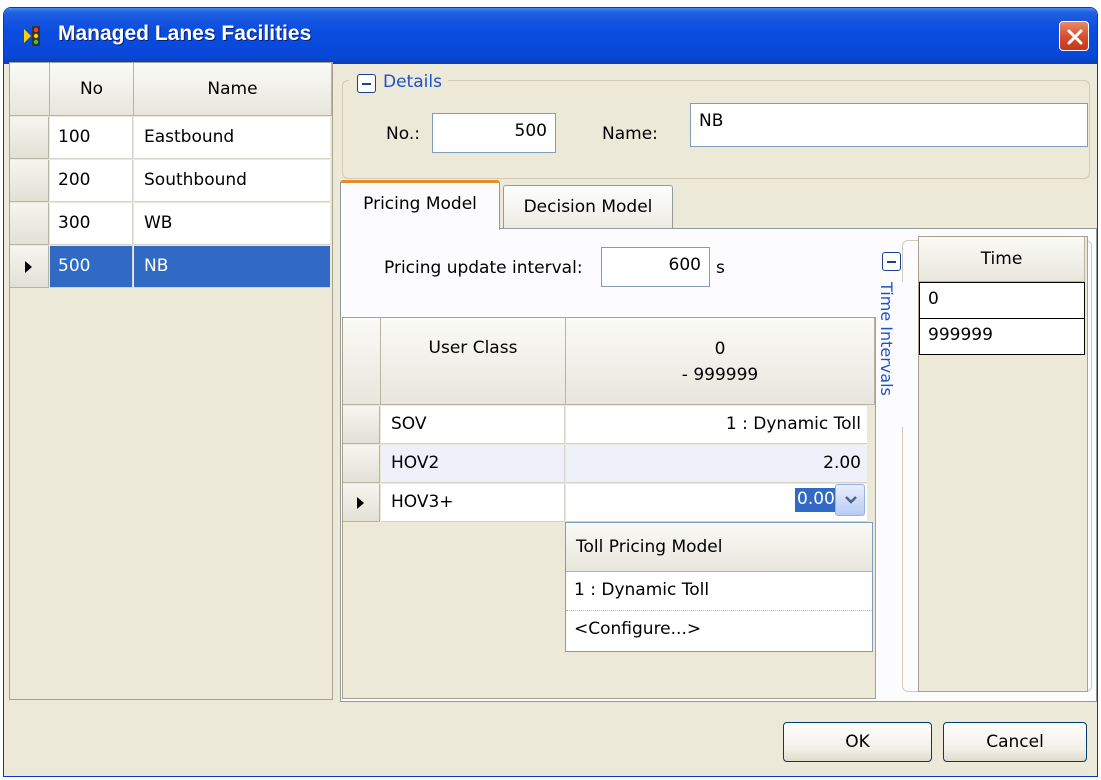 This screenshot has height=780, width=1101. Describe the element at coordinates (473, 361) in the screenshot. I see `column-header-user-class: User Class` at that location.